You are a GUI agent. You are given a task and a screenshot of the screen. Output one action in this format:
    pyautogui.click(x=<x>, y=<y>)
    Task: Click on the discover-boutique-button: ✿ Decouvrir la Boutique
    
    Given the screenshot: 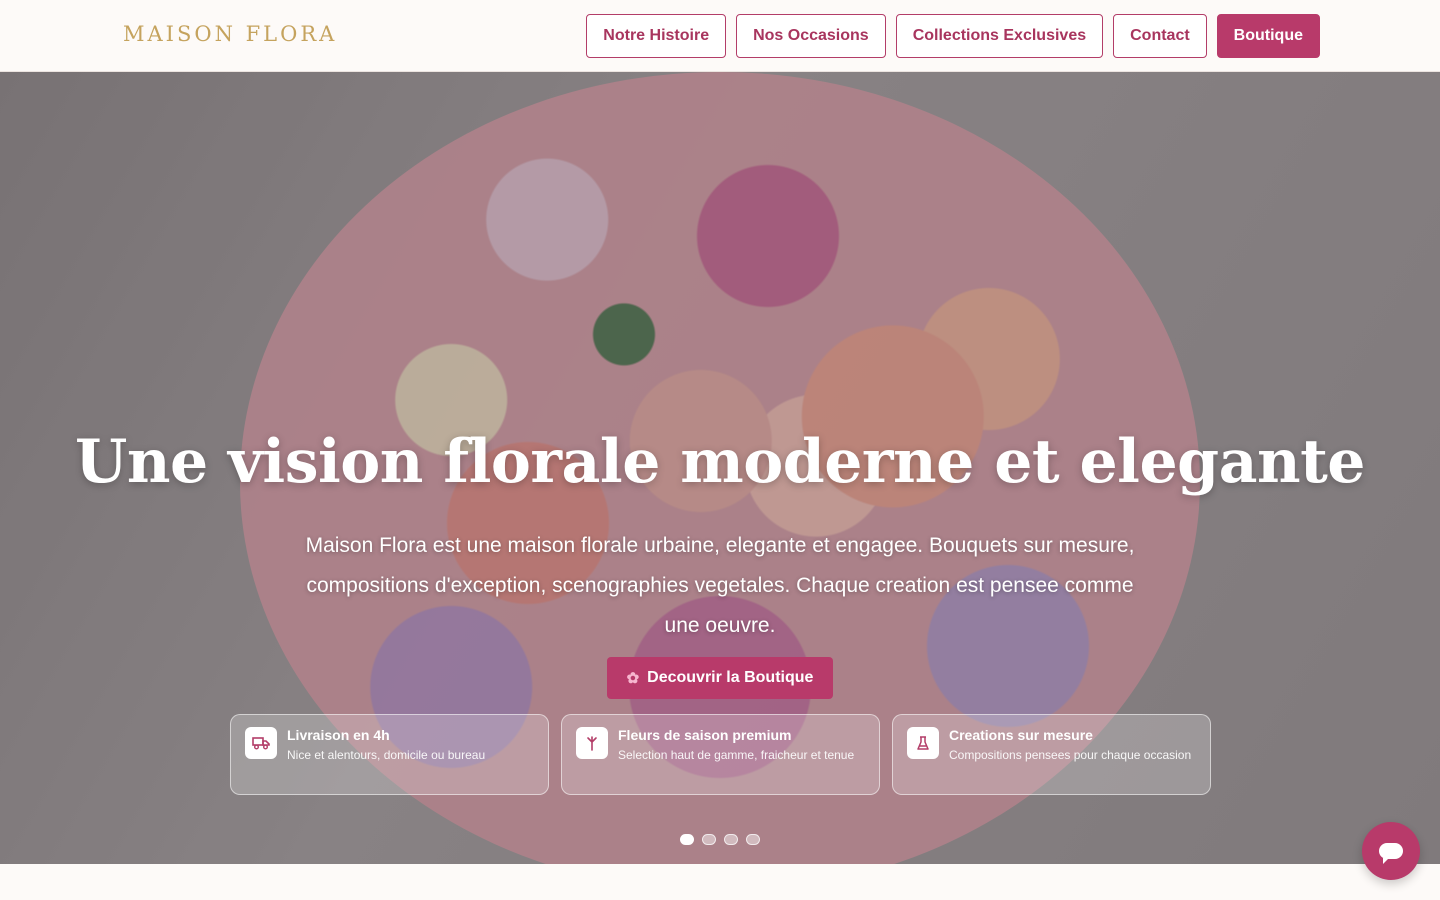 What is the action you would take?
    pyautogui.click(x=720, y=678)
    